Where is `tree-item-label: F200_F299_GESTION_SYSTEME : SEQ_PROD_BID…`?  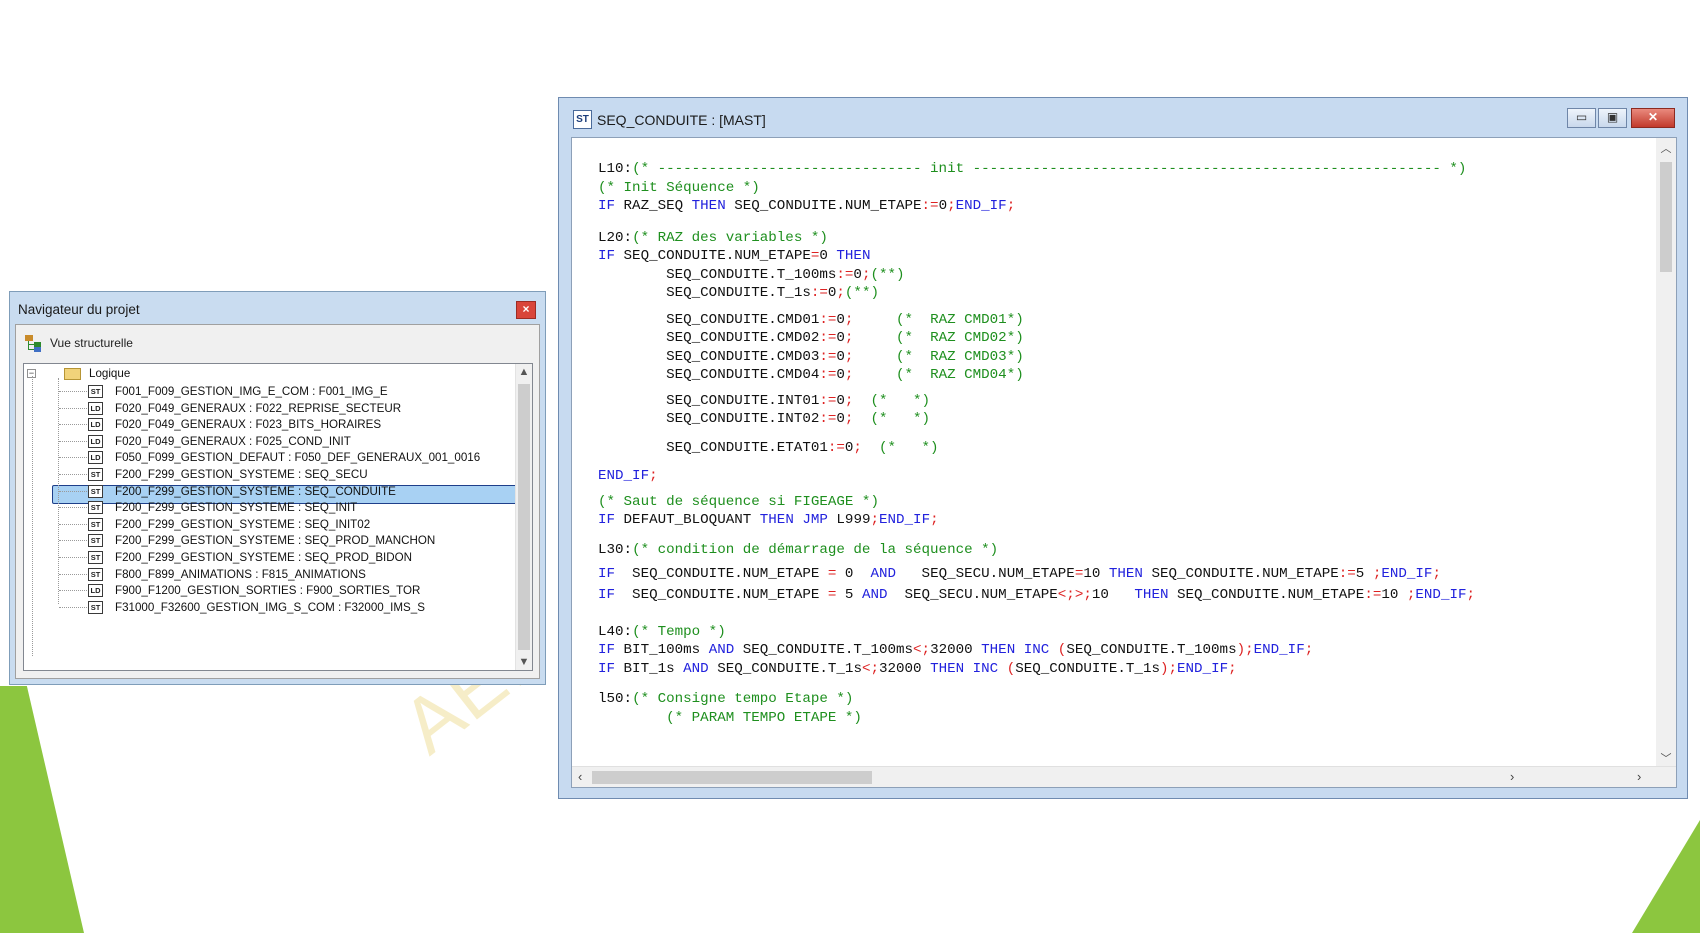 tree-item-label: F200_F299_GESTION_SYSTEME : SEQ_PROD_BID… is located at coordinates (264, 557).